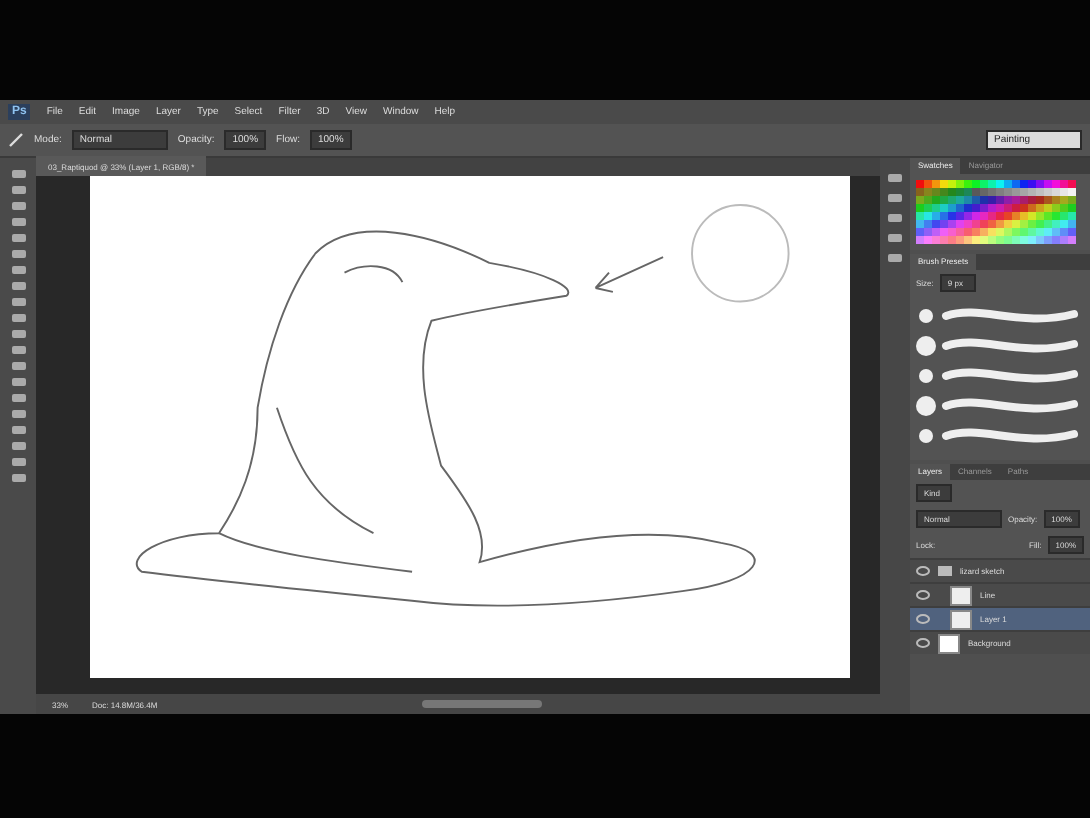 This screenshot has width=1090, height=818. What do you see at coordinates (945, 571) in the screenshot?
I see `folder-icon` at bounding box center [945, 571].